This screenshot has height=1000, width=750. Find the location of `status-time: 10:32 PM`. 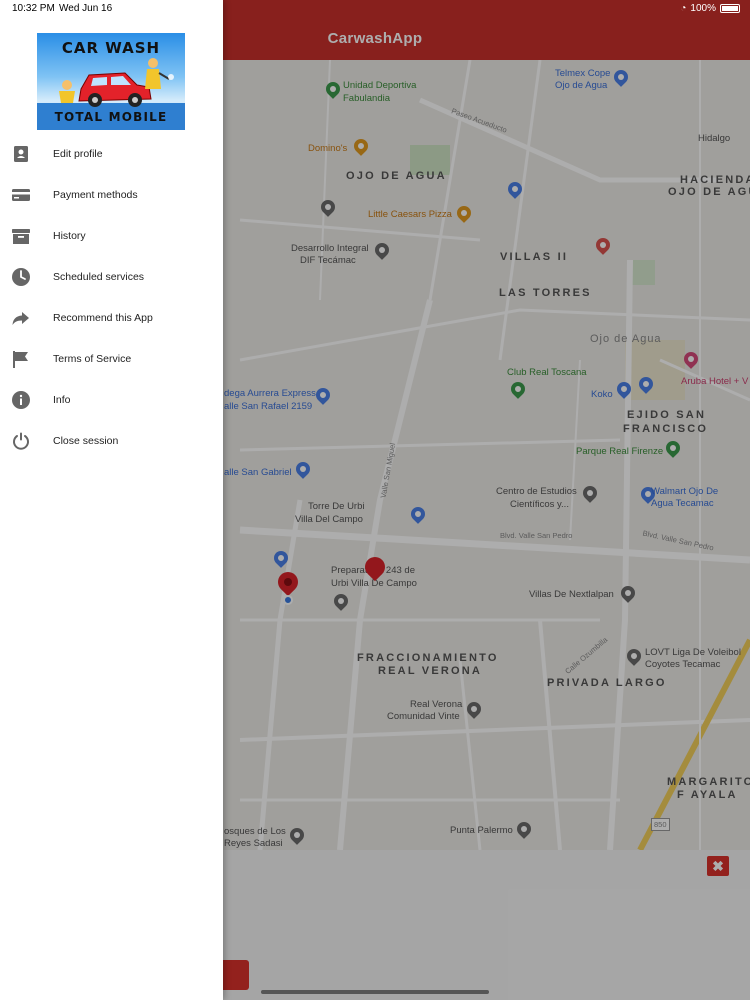

status-time: 10:32 PM is located at coordinates (33, 8).